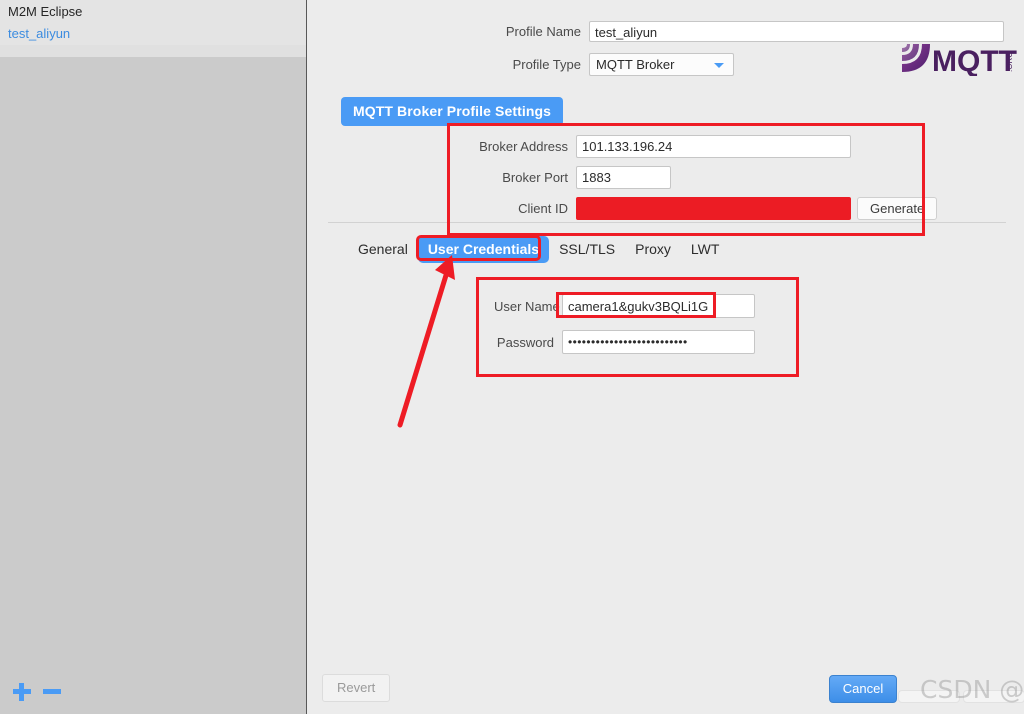 This screenshot has height=714, width=1024. I want to click on add-profile-button, so click(22, 692).